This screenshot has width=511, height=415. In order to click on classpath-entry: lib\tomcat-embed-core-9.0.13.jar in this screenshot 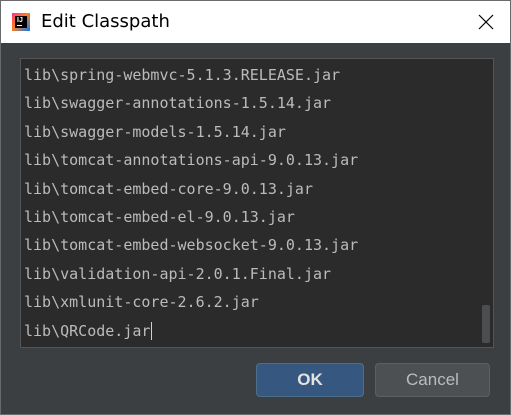, I will do `click(189, 189)`.